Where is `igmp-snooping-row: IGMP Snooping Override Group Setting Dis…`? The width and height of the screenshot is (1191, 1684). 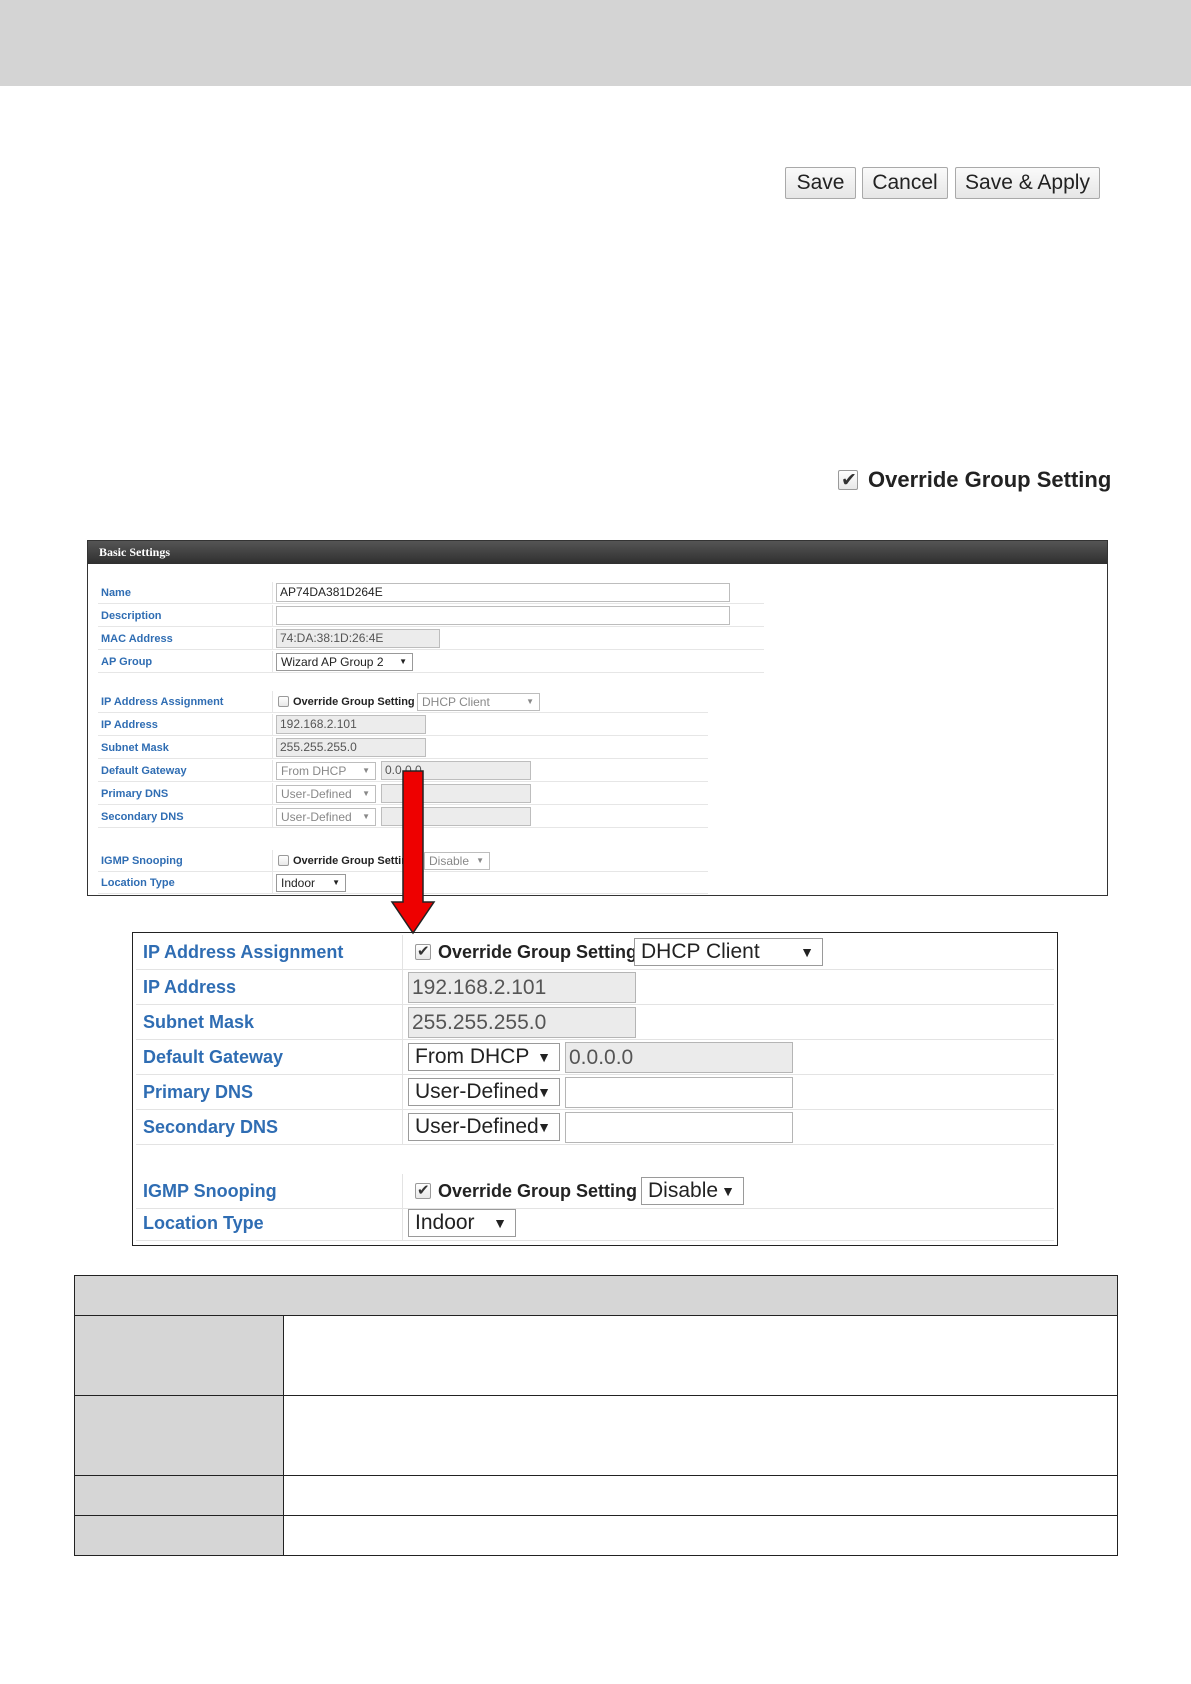
igmp-snooping-row: IGMP Snooping Override Group Setting Dis… is located at coordinates (403, 861).